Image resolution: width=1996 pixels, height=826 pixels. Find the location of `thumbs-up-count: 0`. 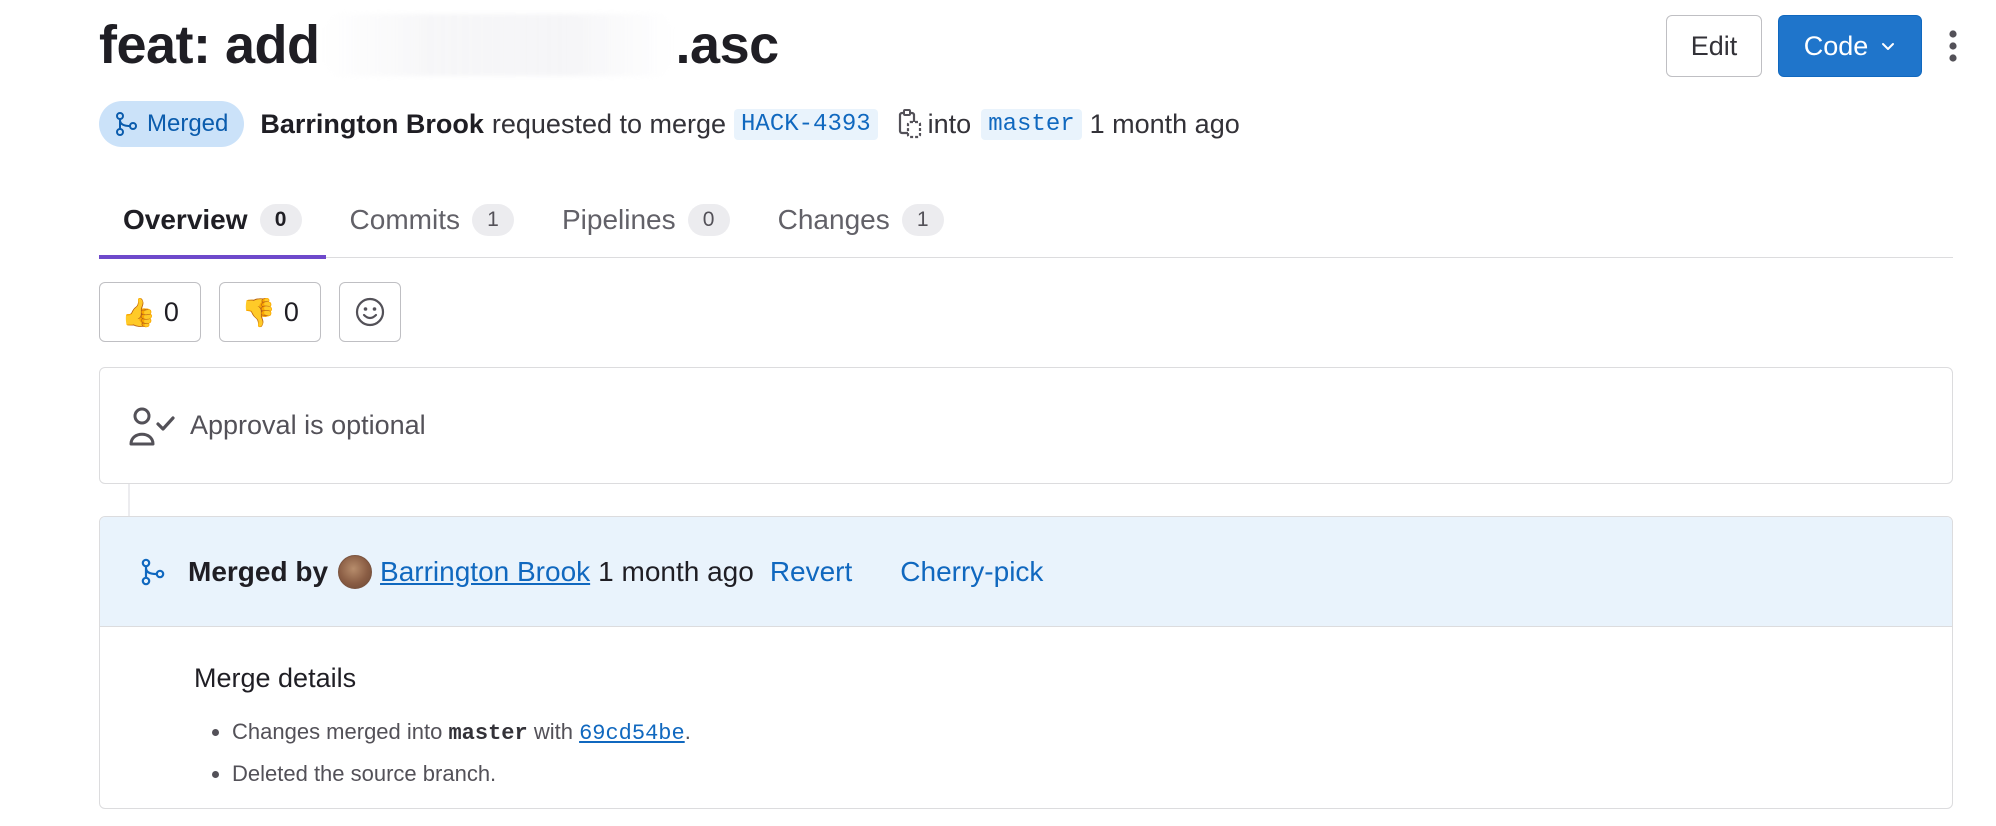

thumbs-up-count: 0 is located at coordinates (171, 311).